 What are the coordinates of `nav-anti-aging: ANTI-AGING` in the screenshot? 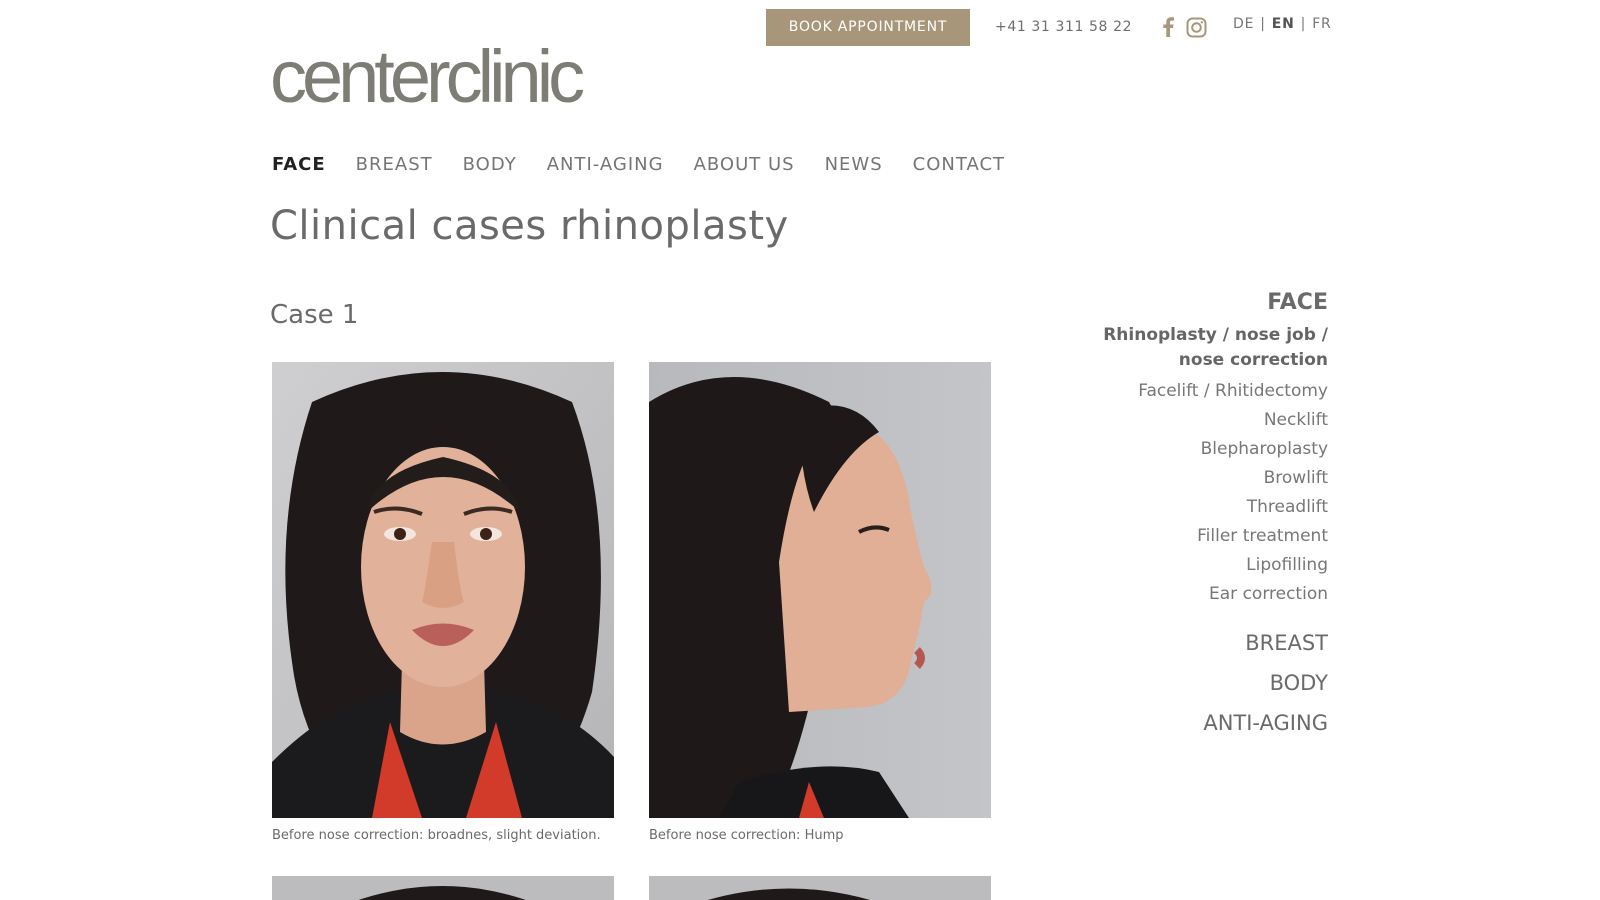 It's located at (605, 164).